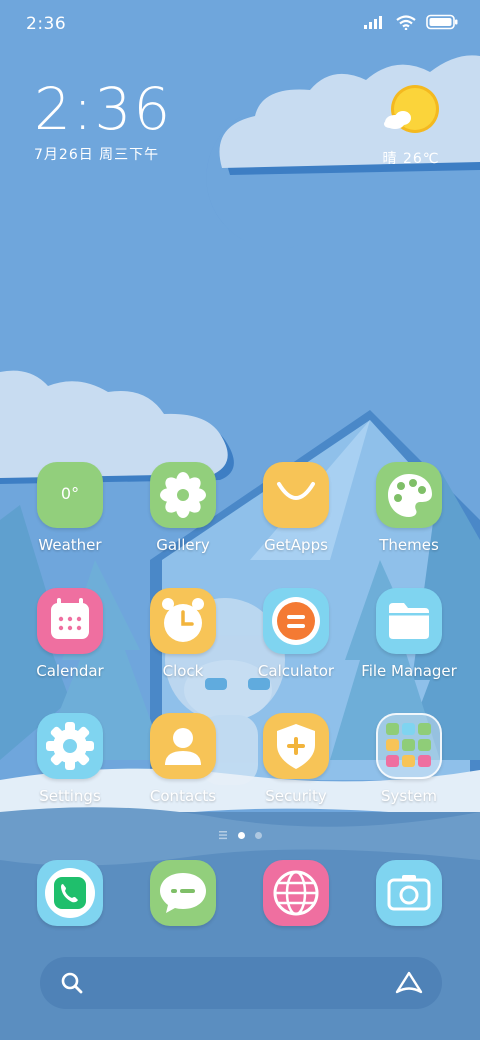 This screenshot has width=480, height=1040. What do you see at coordinates (183, 746) in the screenshot?
I see `contacts-person-icon` at bounding box center [183, 746].